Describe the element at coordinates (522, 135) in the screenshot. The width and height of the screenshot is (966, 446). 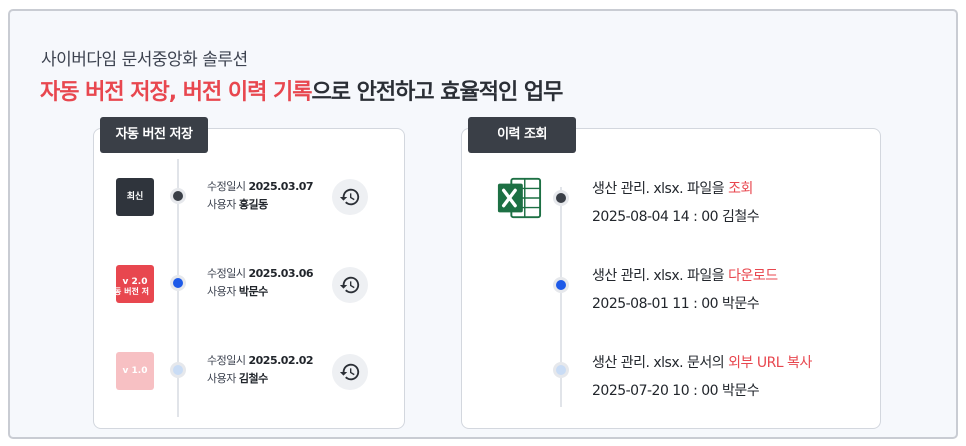
I see `tab-history: 이력 조회` at that location.